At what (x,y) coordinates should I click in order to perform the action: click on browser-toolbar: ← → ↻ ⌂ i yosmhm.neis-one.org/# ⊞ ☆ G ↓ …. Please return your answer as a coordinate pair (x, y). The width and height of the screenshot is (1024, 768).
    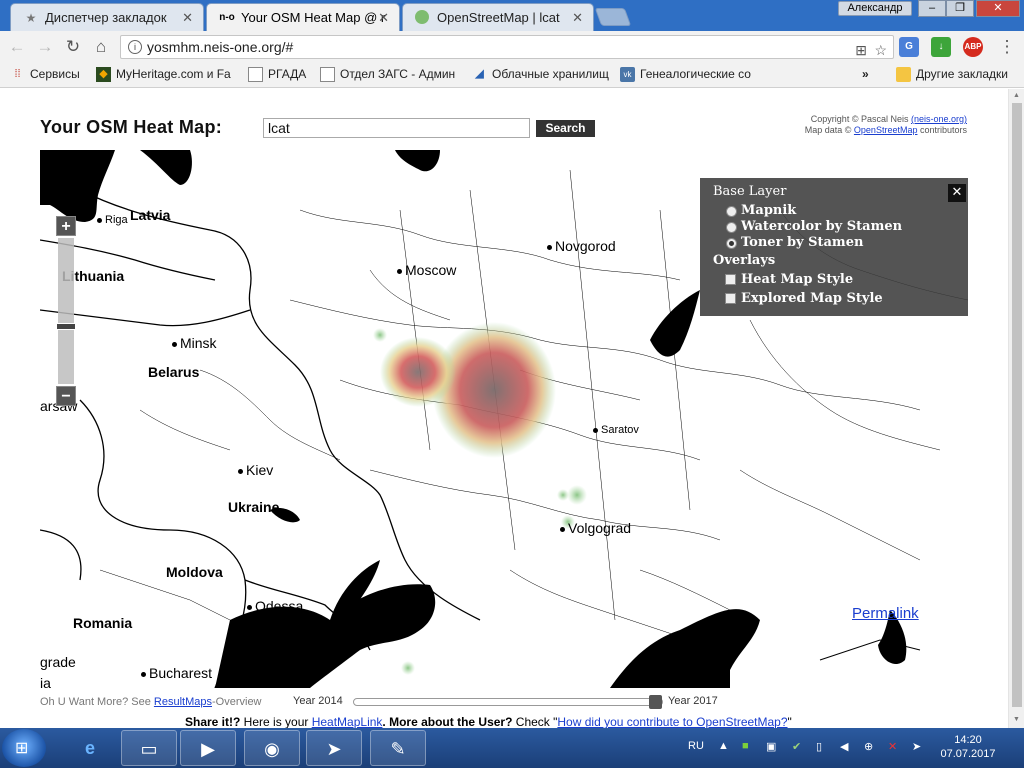
    Looking at the image, I should click on (512, 46).